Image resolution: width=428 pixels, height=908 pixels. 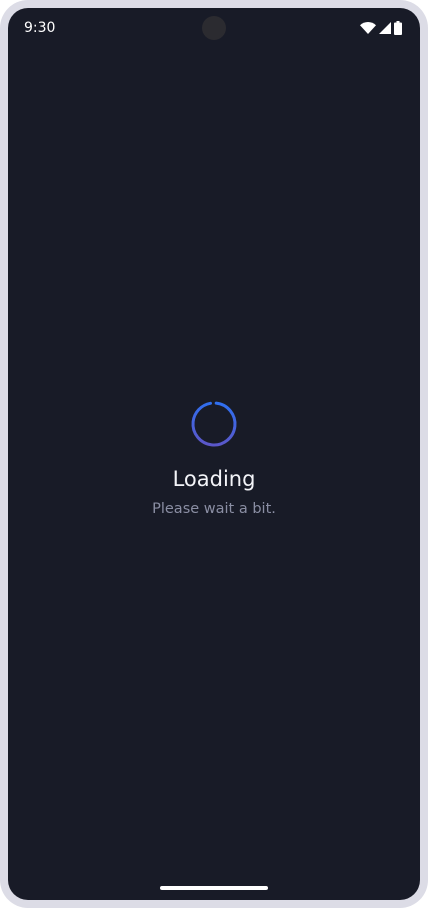 What do you see at coordinates (214, 509) in the screenshot?
I see `loading-subtitle: Please wait a bit.` at bounding box center [214, 509].